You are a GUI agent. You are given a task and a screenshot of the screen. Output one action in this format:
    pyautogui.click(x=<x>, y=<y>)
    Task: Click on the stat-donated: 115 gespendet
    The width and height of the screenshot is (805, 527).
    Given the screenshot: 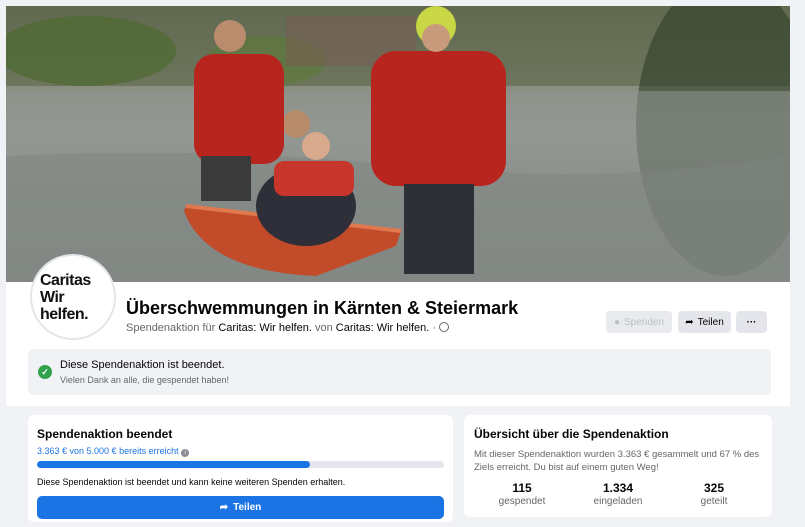 What is the action you would take?
    pyautogui.click(x=522, y=494)
    